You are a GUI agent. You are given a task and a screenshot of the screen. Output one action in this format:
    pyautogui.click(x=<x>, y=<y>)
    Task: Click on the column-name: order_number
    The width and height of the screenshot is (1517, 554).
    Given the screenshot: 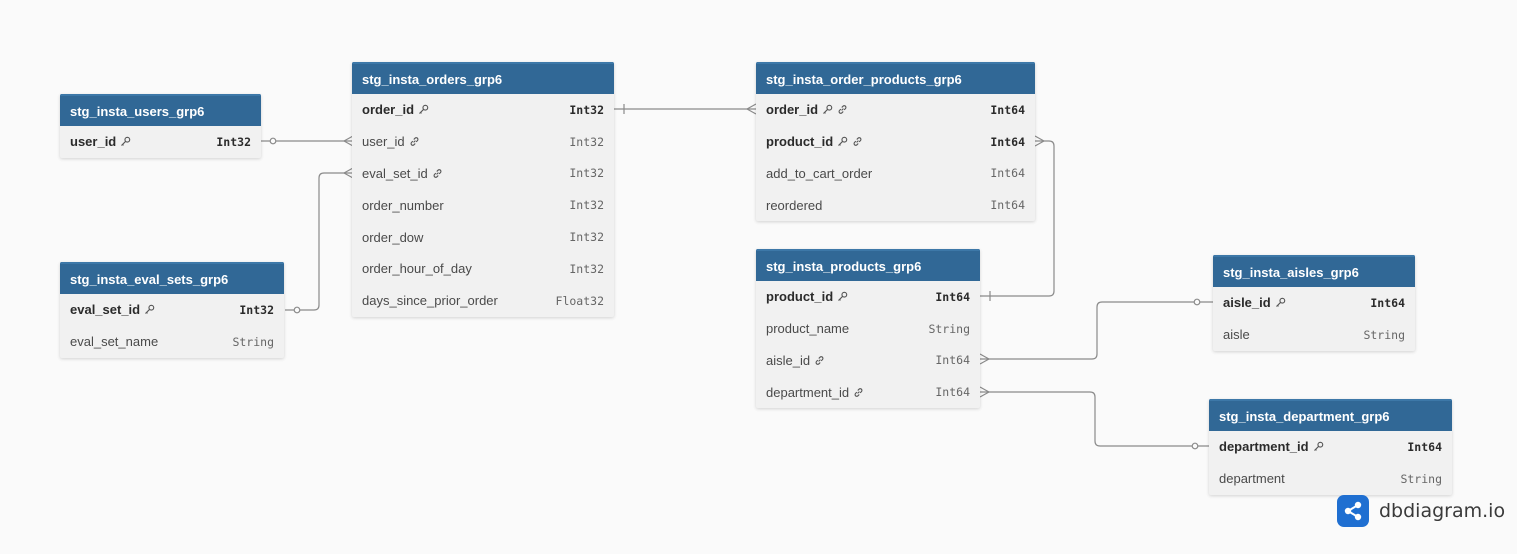 What is the action you would take?
    pyautogui.click(x=403, y=205)
    